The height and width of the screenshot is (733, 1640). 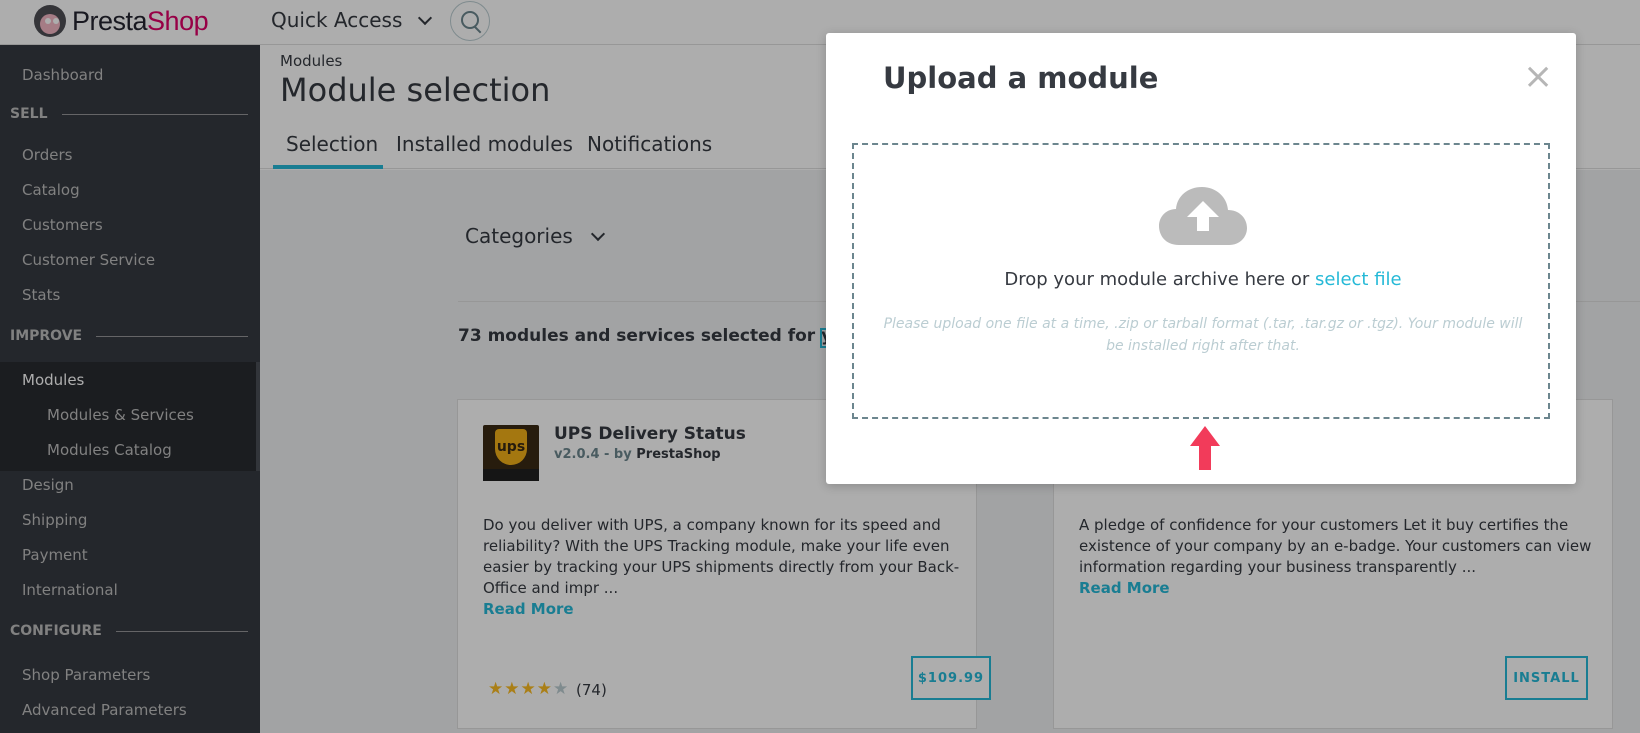 What do you see at coordinates (1203, 216) in the screenshot?
I see `cloud-upload-icon` at bounding box center [1203, 216].